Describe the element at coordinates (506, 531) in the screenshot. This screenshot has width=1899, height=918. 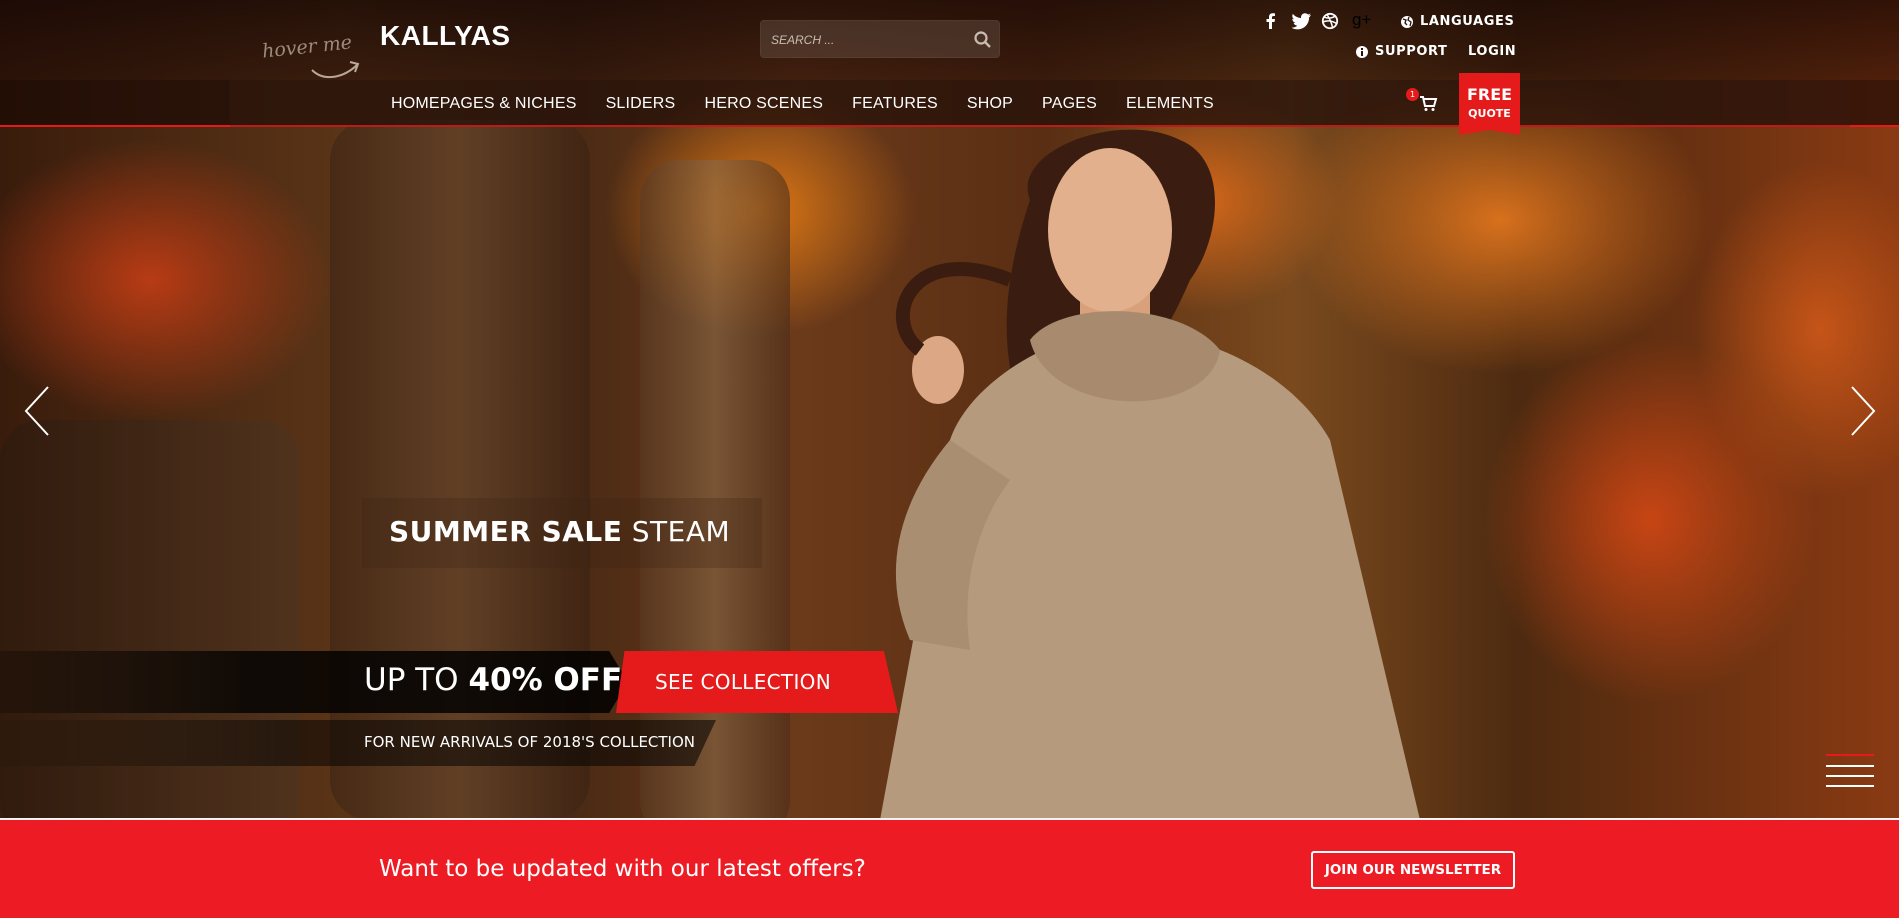
I see `caption-title-bold: SUMMER SALE` at that location.